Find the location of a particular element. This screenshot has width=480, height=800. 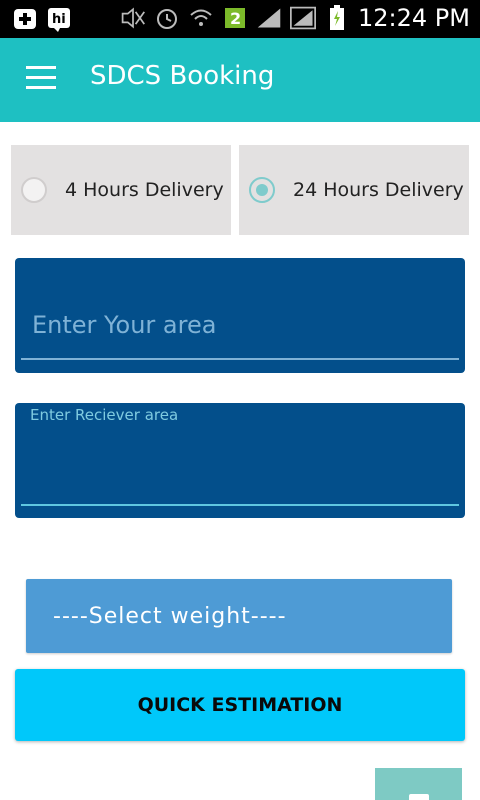

weight-select: ----Select weight---- is located at coordinates (239, 616).